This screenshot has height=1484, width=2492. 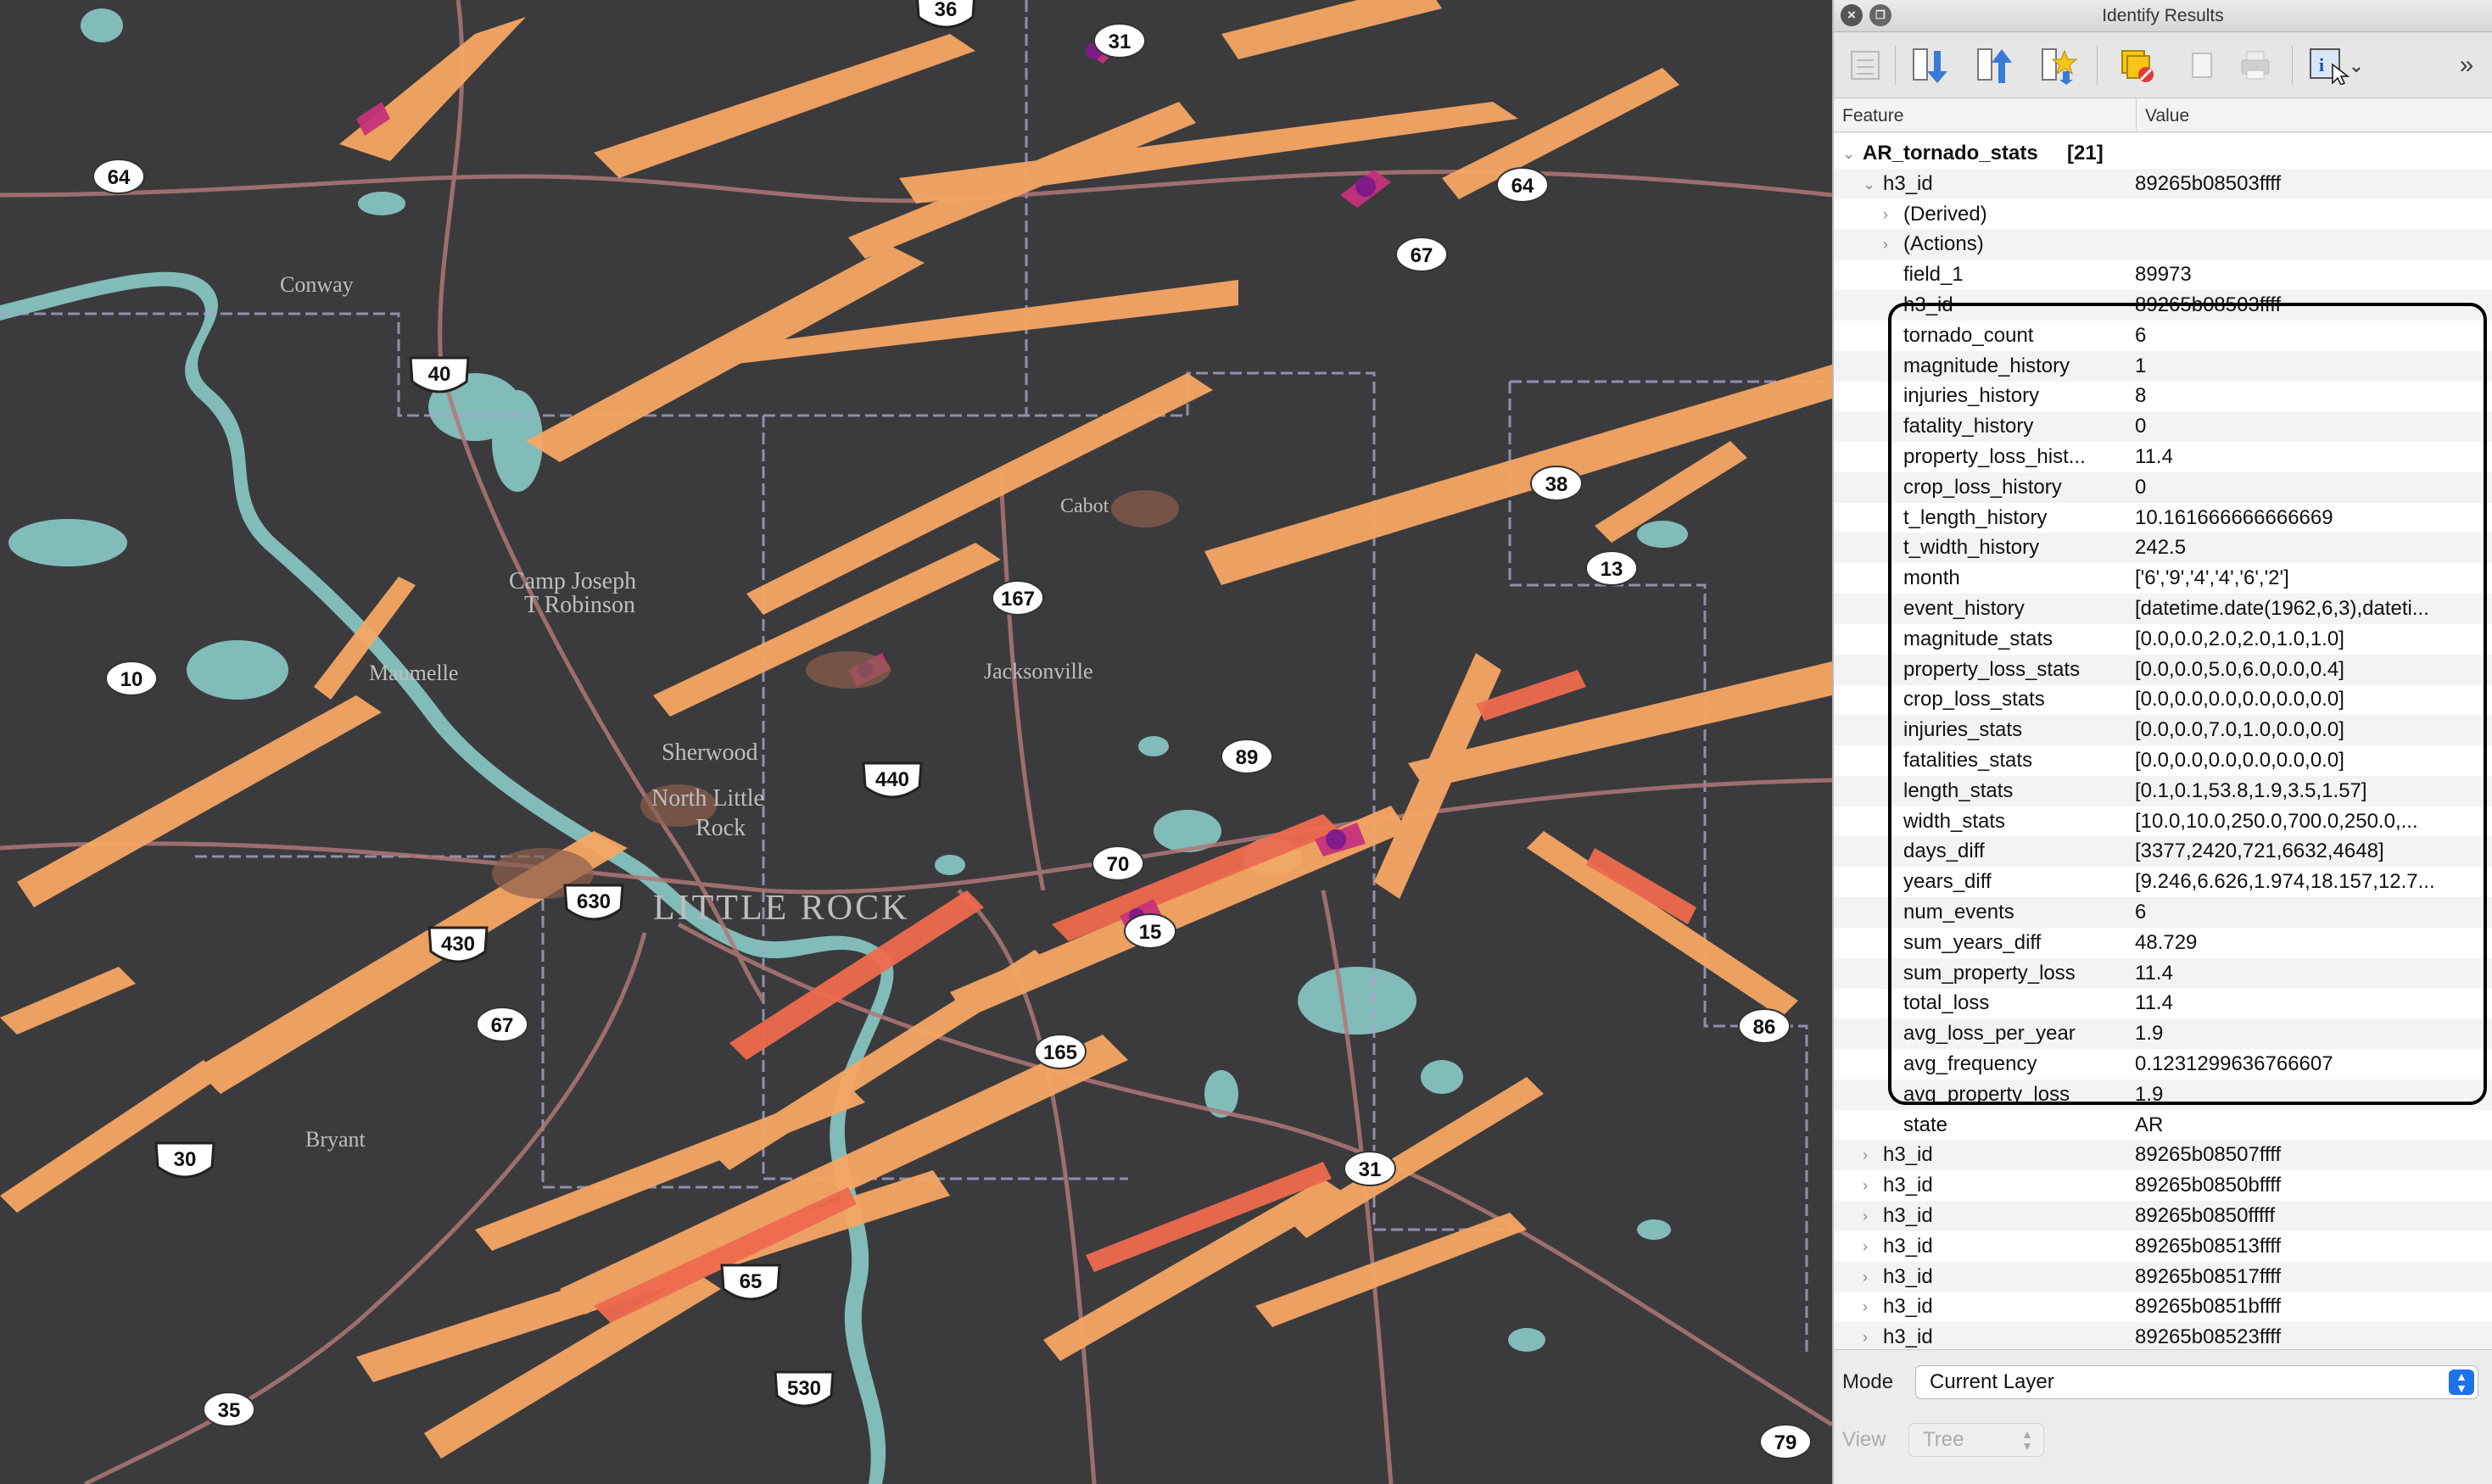 I want to click on feature-key: event_history, so click(x=1964, y=608).